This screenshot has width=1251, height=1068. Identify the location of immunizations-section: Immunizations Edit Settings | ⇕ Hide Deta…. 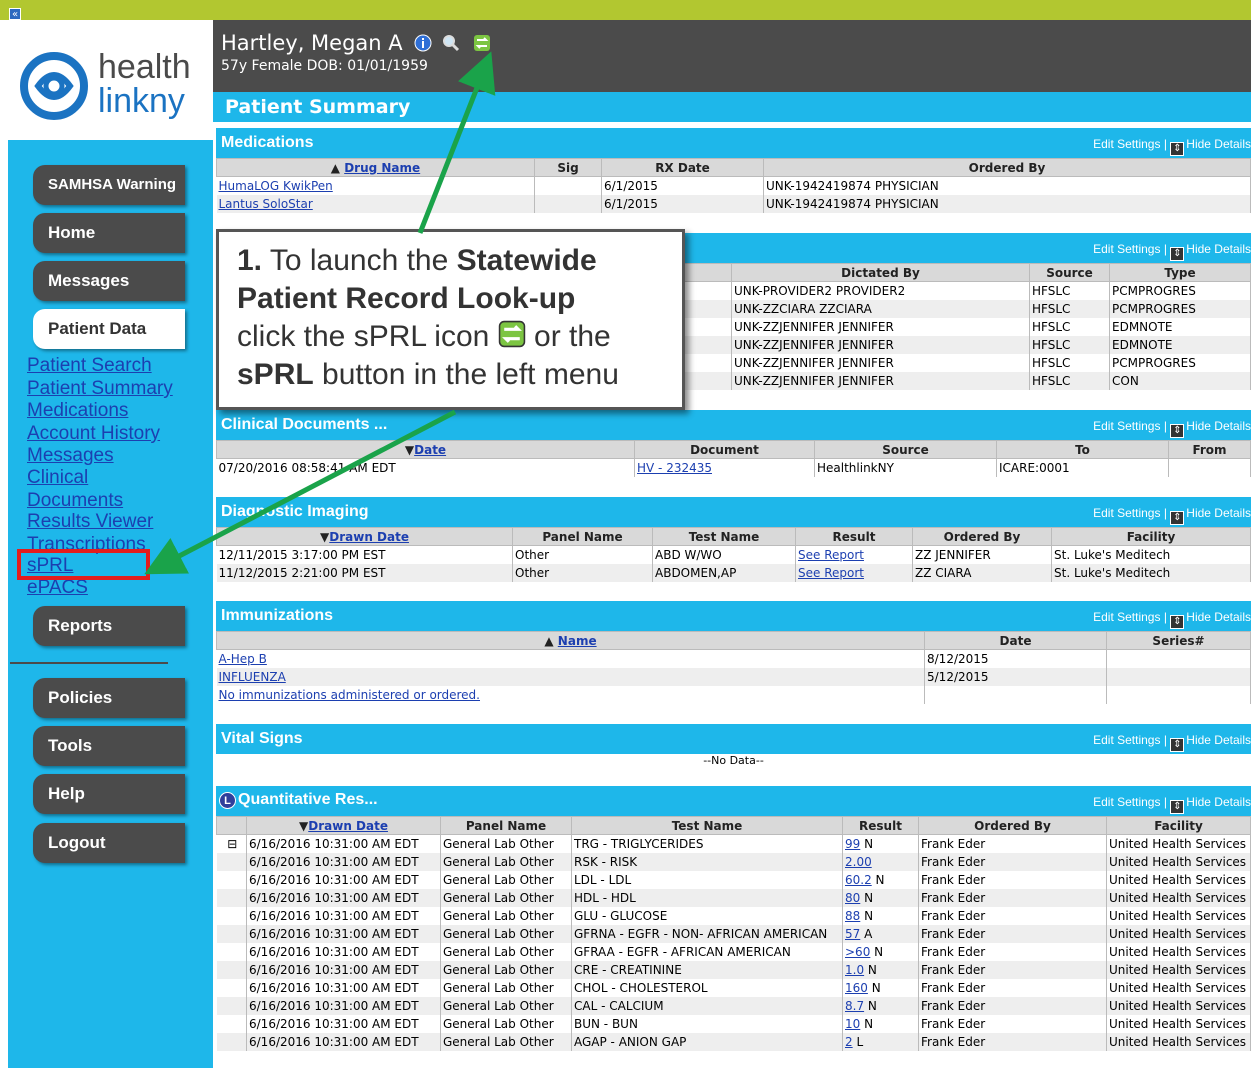
(733, 652).